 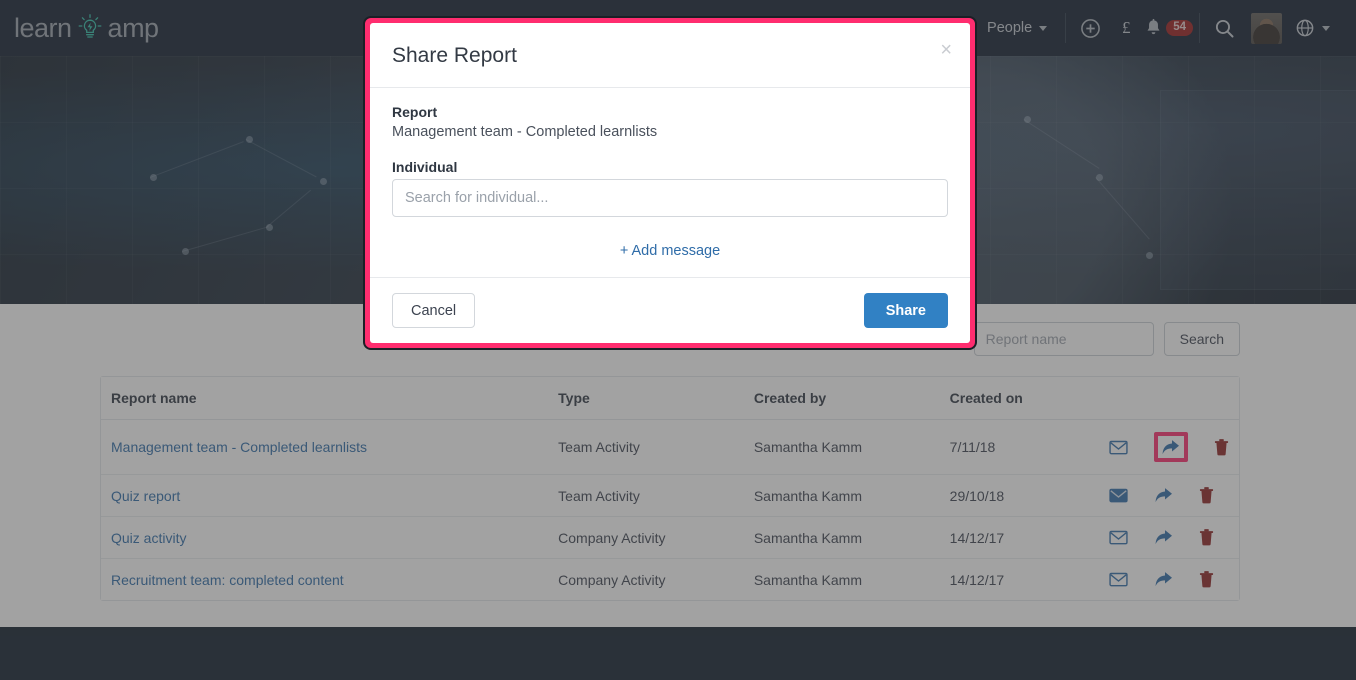 What do you see at coordinates (670, 55) in the screenshot?
I see `modal-header: Share Report ×` at bounding box center [670, 55].